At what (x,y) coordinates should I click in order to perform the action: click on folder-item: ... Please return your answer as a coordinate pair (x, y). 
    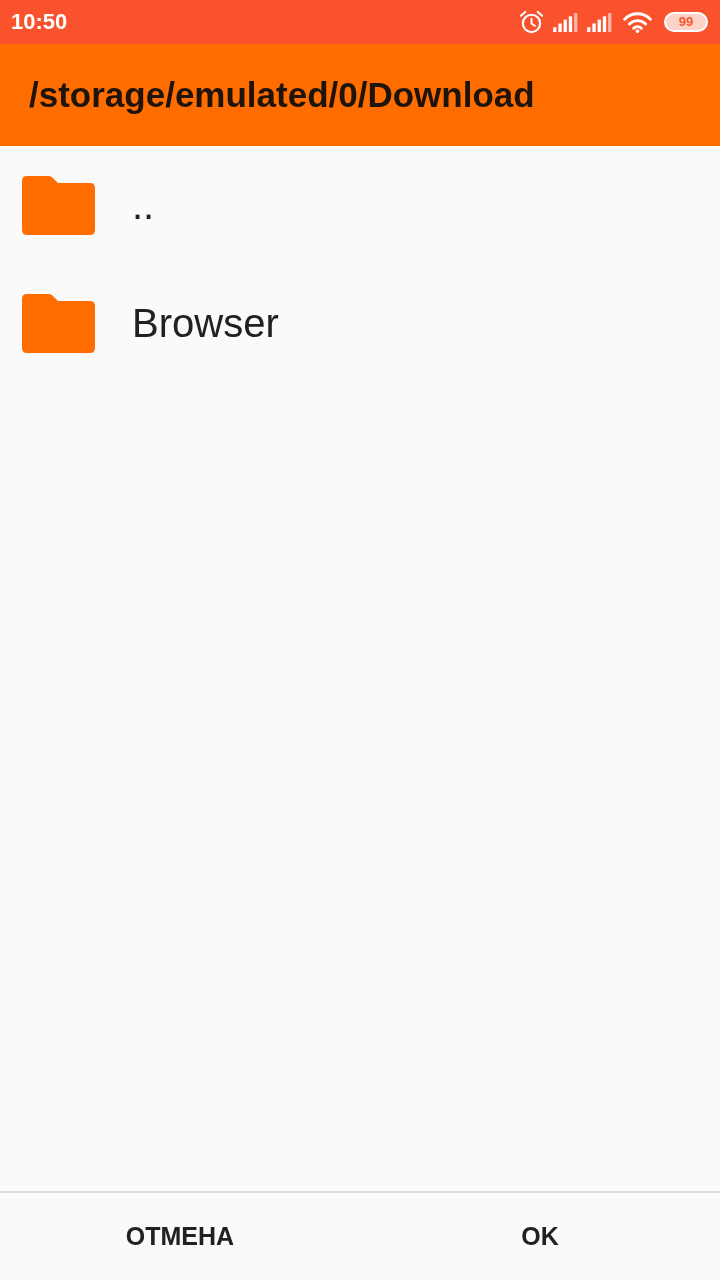
    Looking at the image, I should click on (360, 205).